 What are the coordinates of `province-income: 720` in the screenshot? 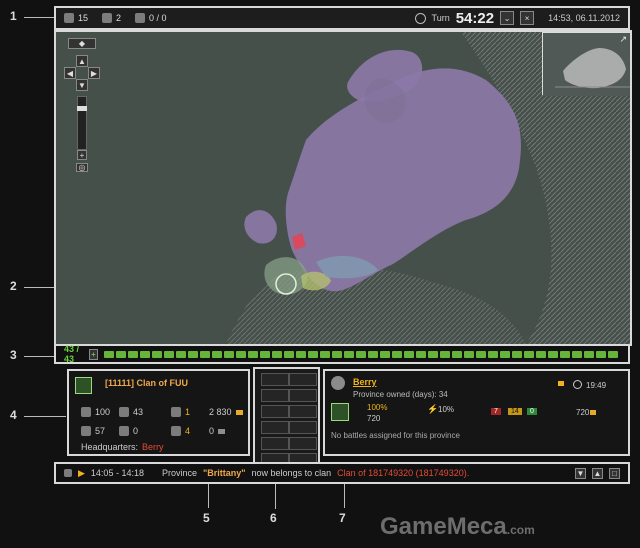 It's located at (583, 412).